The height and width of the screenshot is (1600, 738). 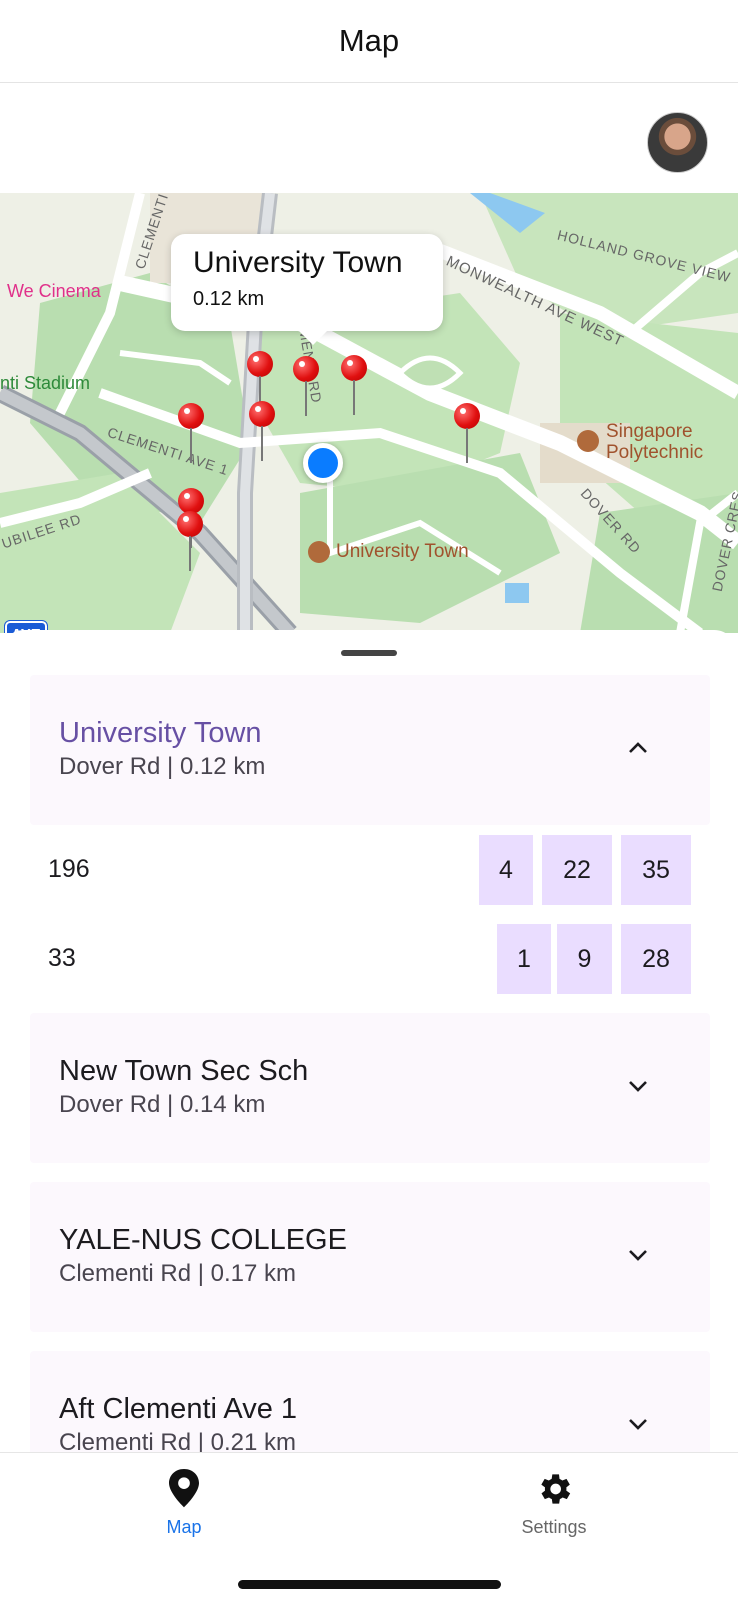 I want to click on chevron-up-icon, so click(x=638, y=748).